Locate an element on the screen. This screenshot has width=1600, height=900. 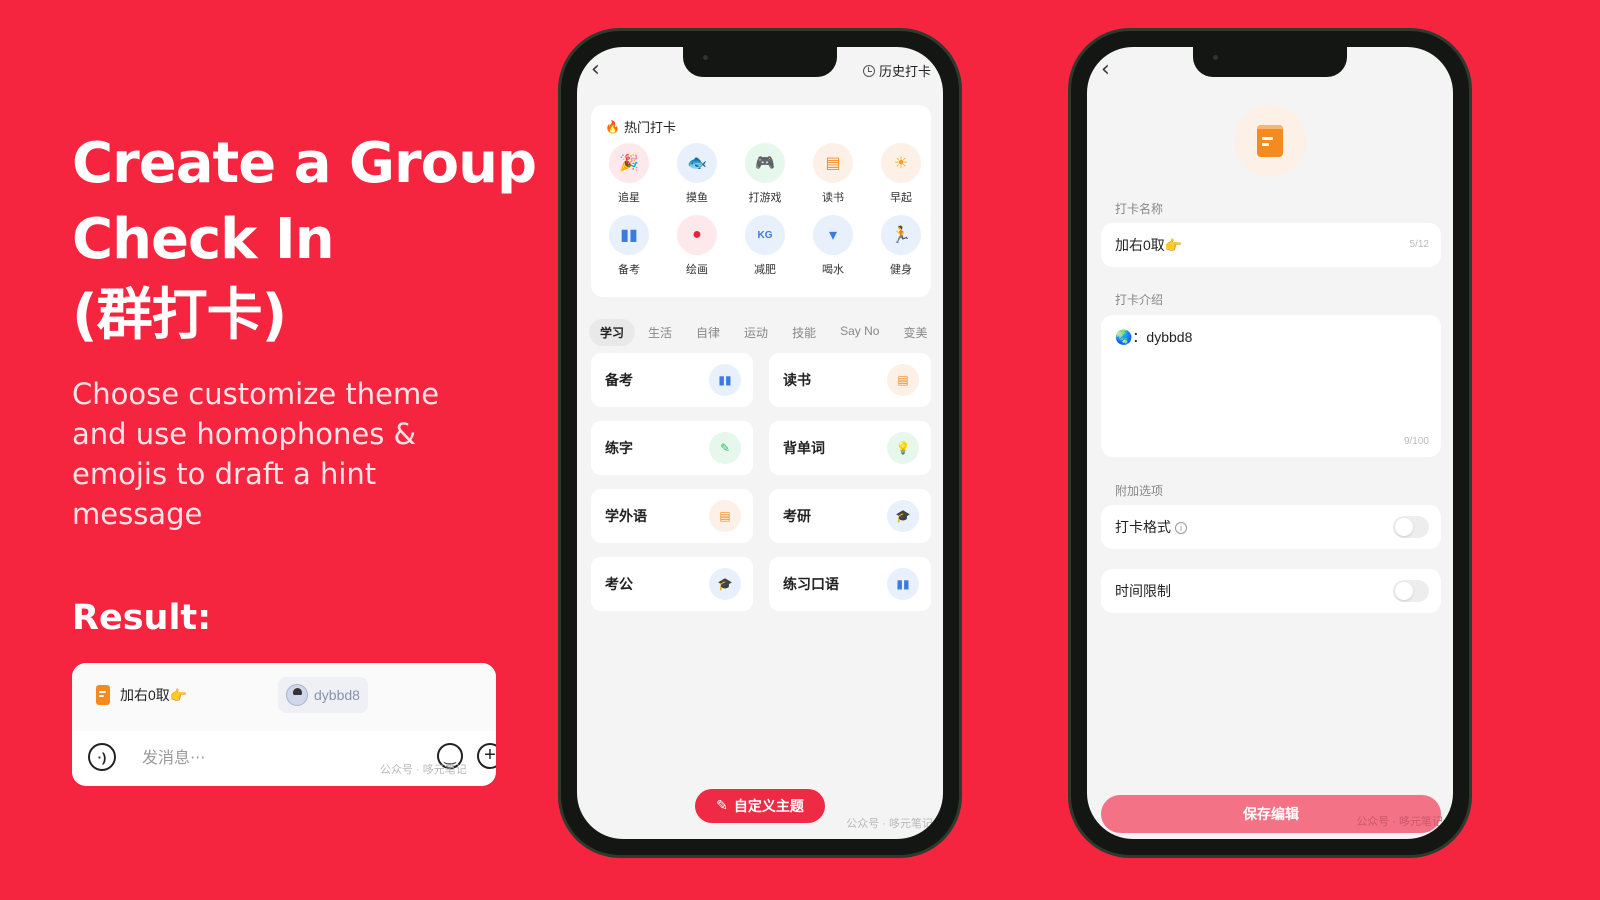
history-checkin-button: 历史打卡 is located at coordinates (896, 70).